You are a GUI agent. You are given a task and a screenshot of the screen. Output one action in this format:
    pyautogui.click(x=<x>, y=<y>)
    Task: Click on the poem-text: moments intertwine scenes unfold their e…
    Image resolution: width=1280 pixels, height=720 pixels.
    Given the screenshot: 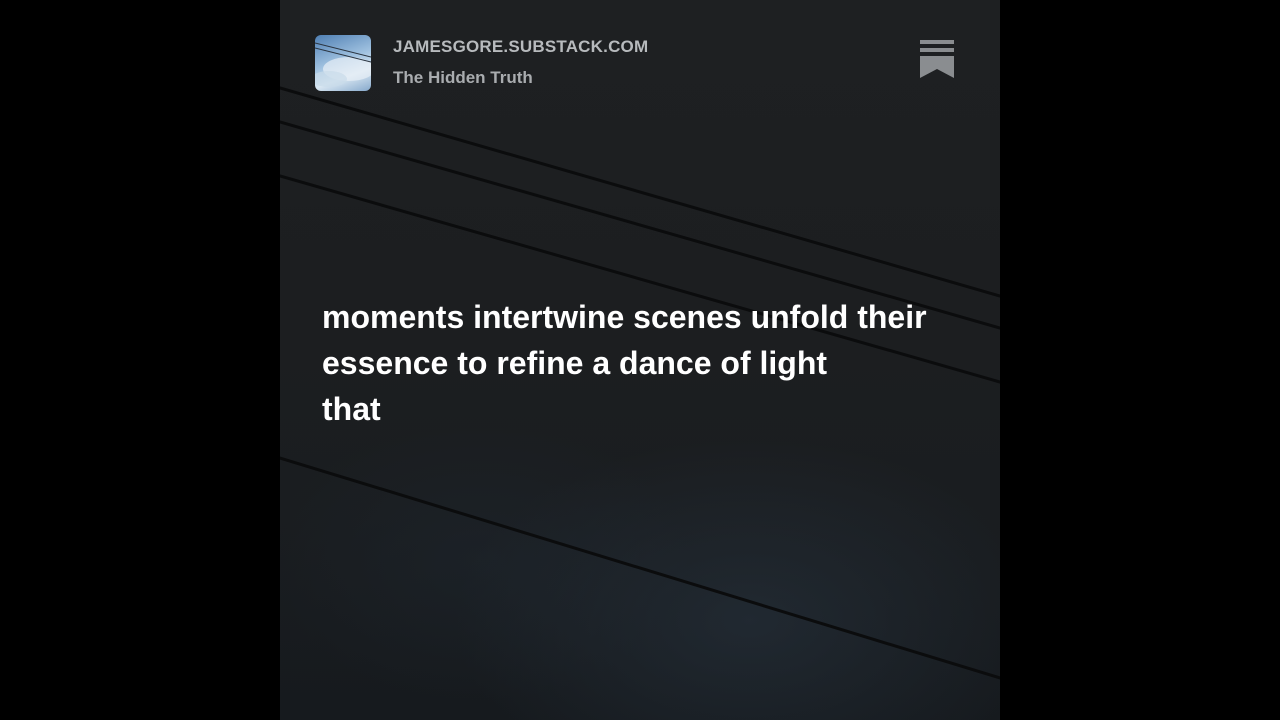 What is the action you would take?
    pyautogui.click(x=647, y=363)
    